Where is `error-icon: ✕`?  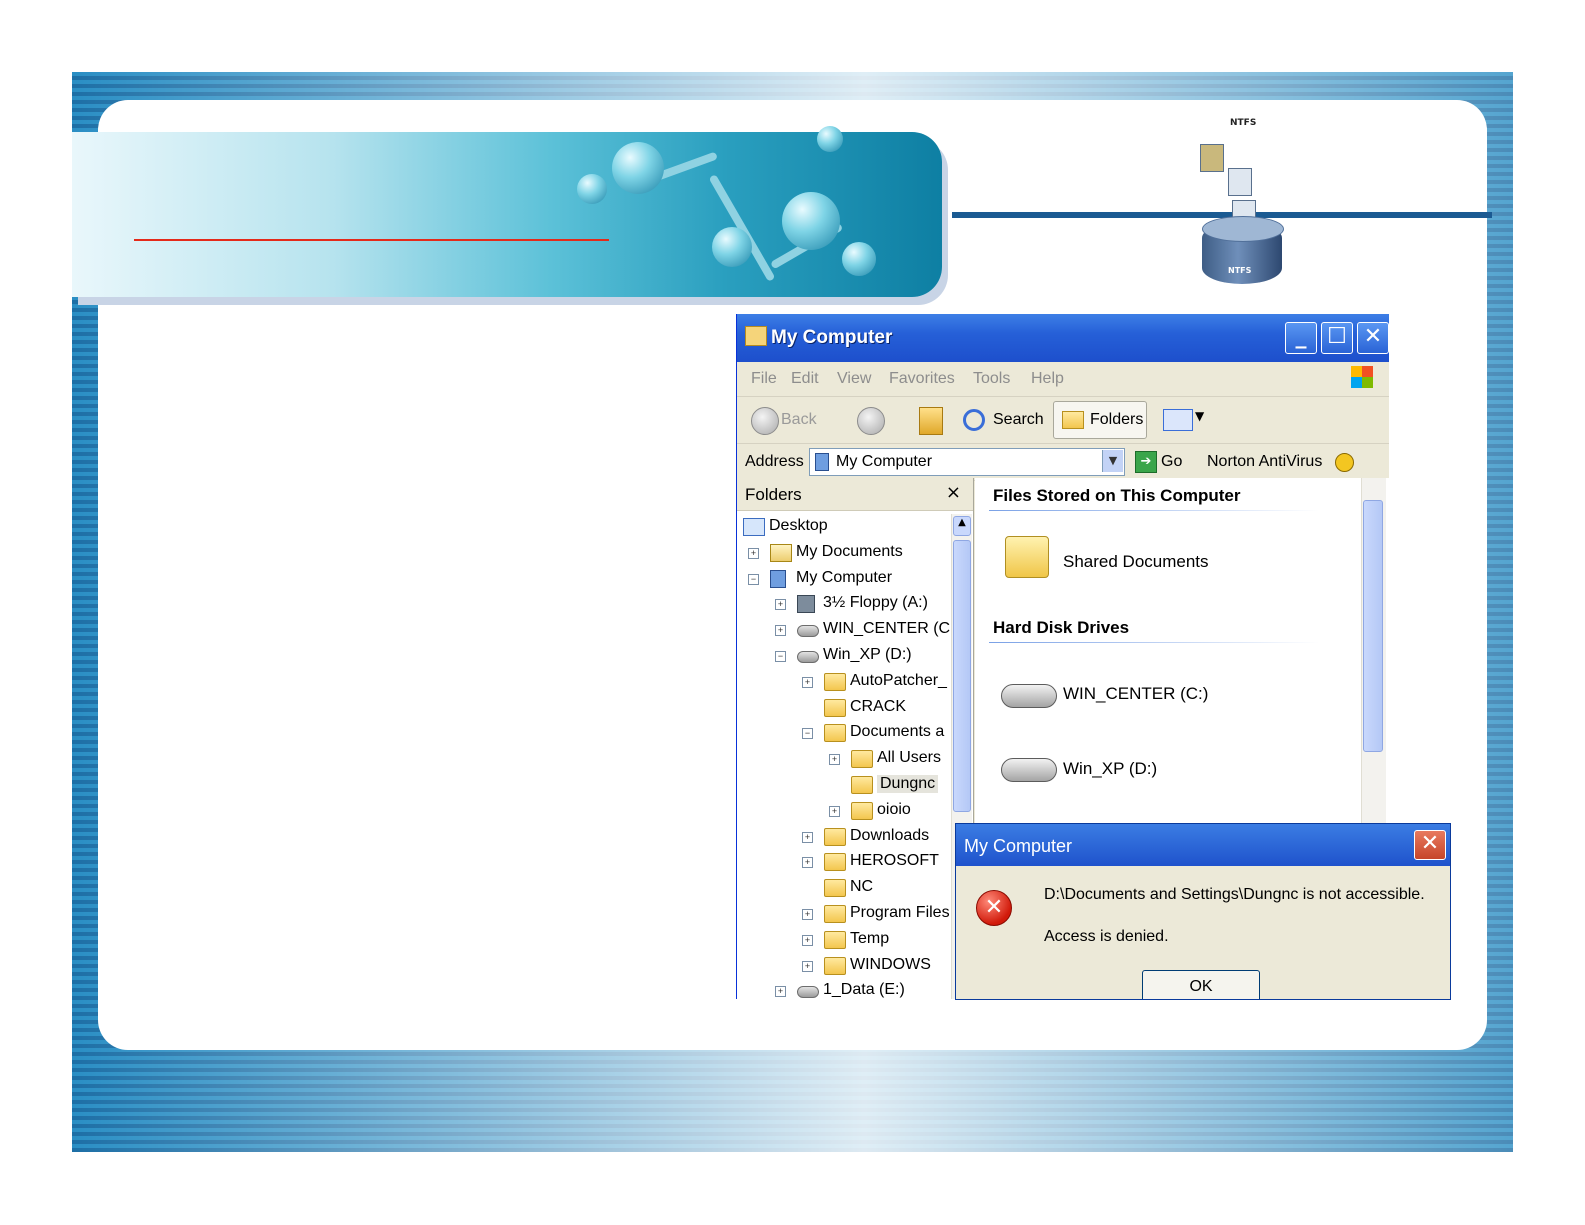 error-icon: ✕ is located at coordinates (994, 908).